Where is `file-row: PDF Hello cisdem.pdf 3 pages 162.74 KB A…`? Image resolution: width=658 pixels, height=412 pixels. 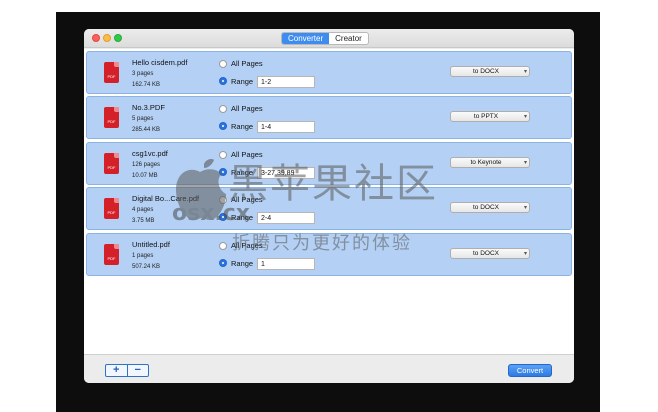 file-row: PDF Hello cisdem.pdf 3 pages 162.74 KB A… is located at coordinates (329, 72).